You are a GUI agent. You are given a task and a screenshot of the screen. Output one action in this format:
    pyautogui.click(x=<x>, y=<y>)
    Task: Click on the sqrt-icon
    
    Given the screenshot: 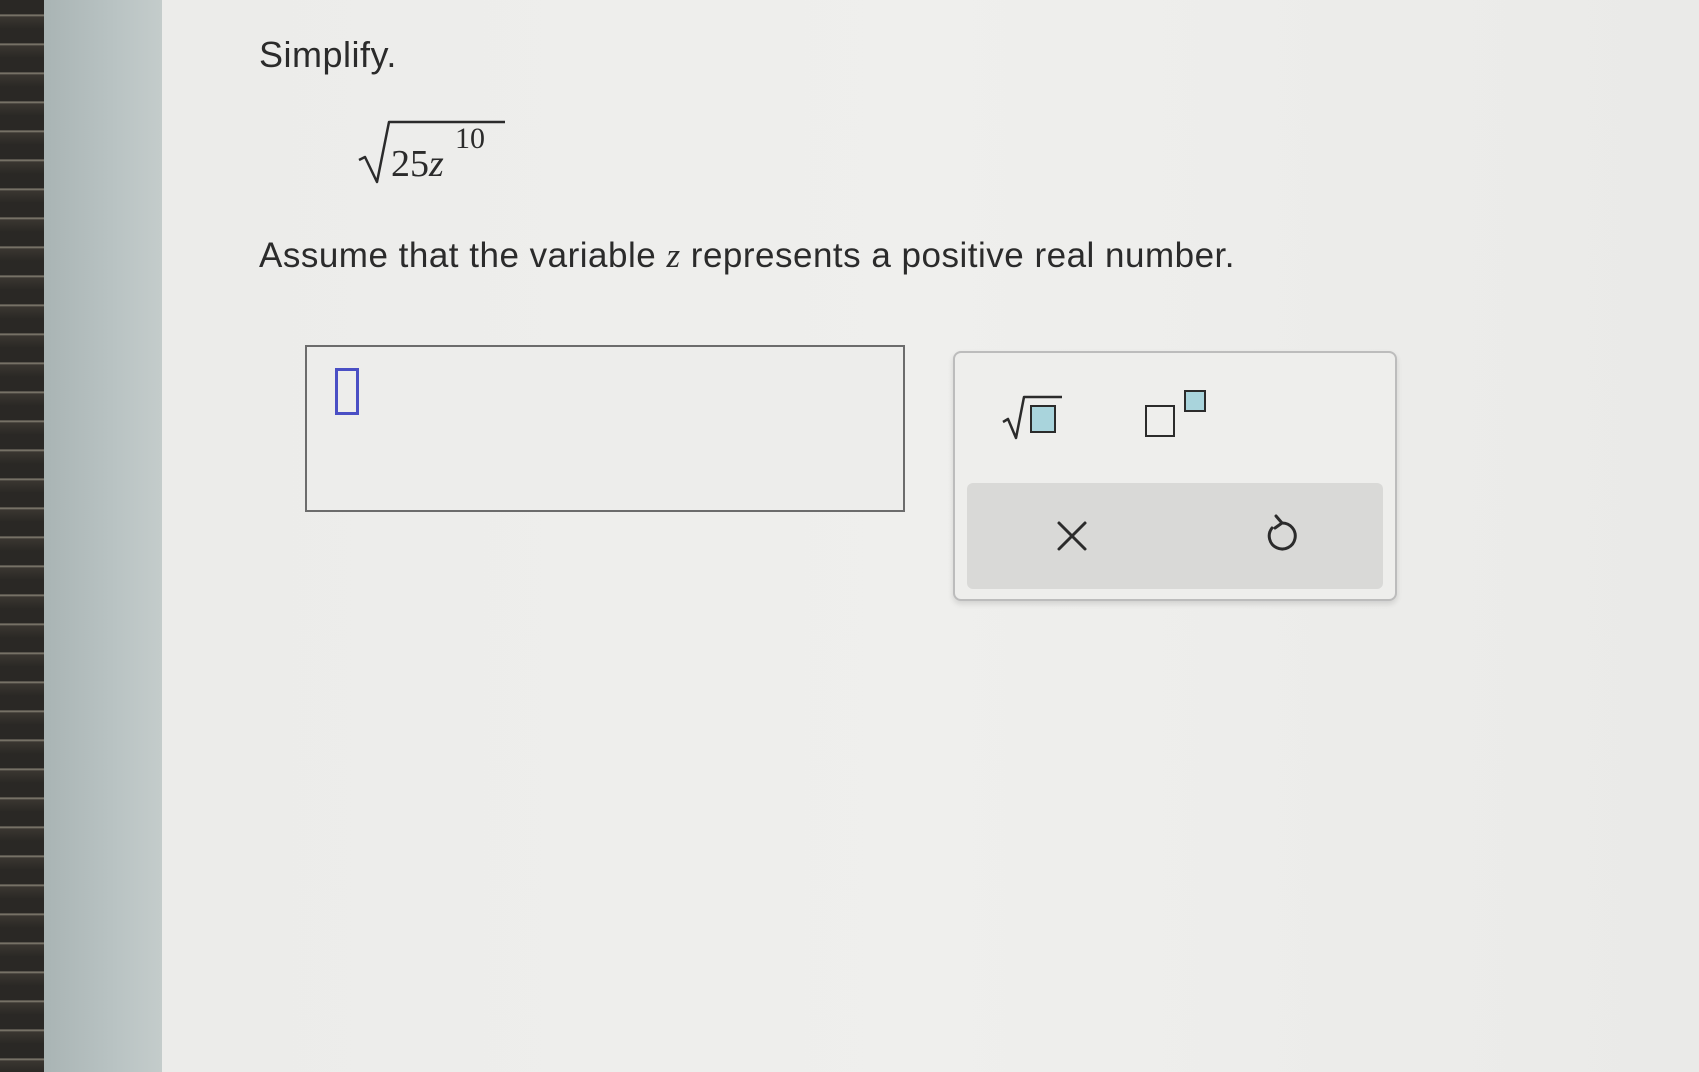 What is the action you would take?
    pyautogui.click(x=1032, y=417)
    